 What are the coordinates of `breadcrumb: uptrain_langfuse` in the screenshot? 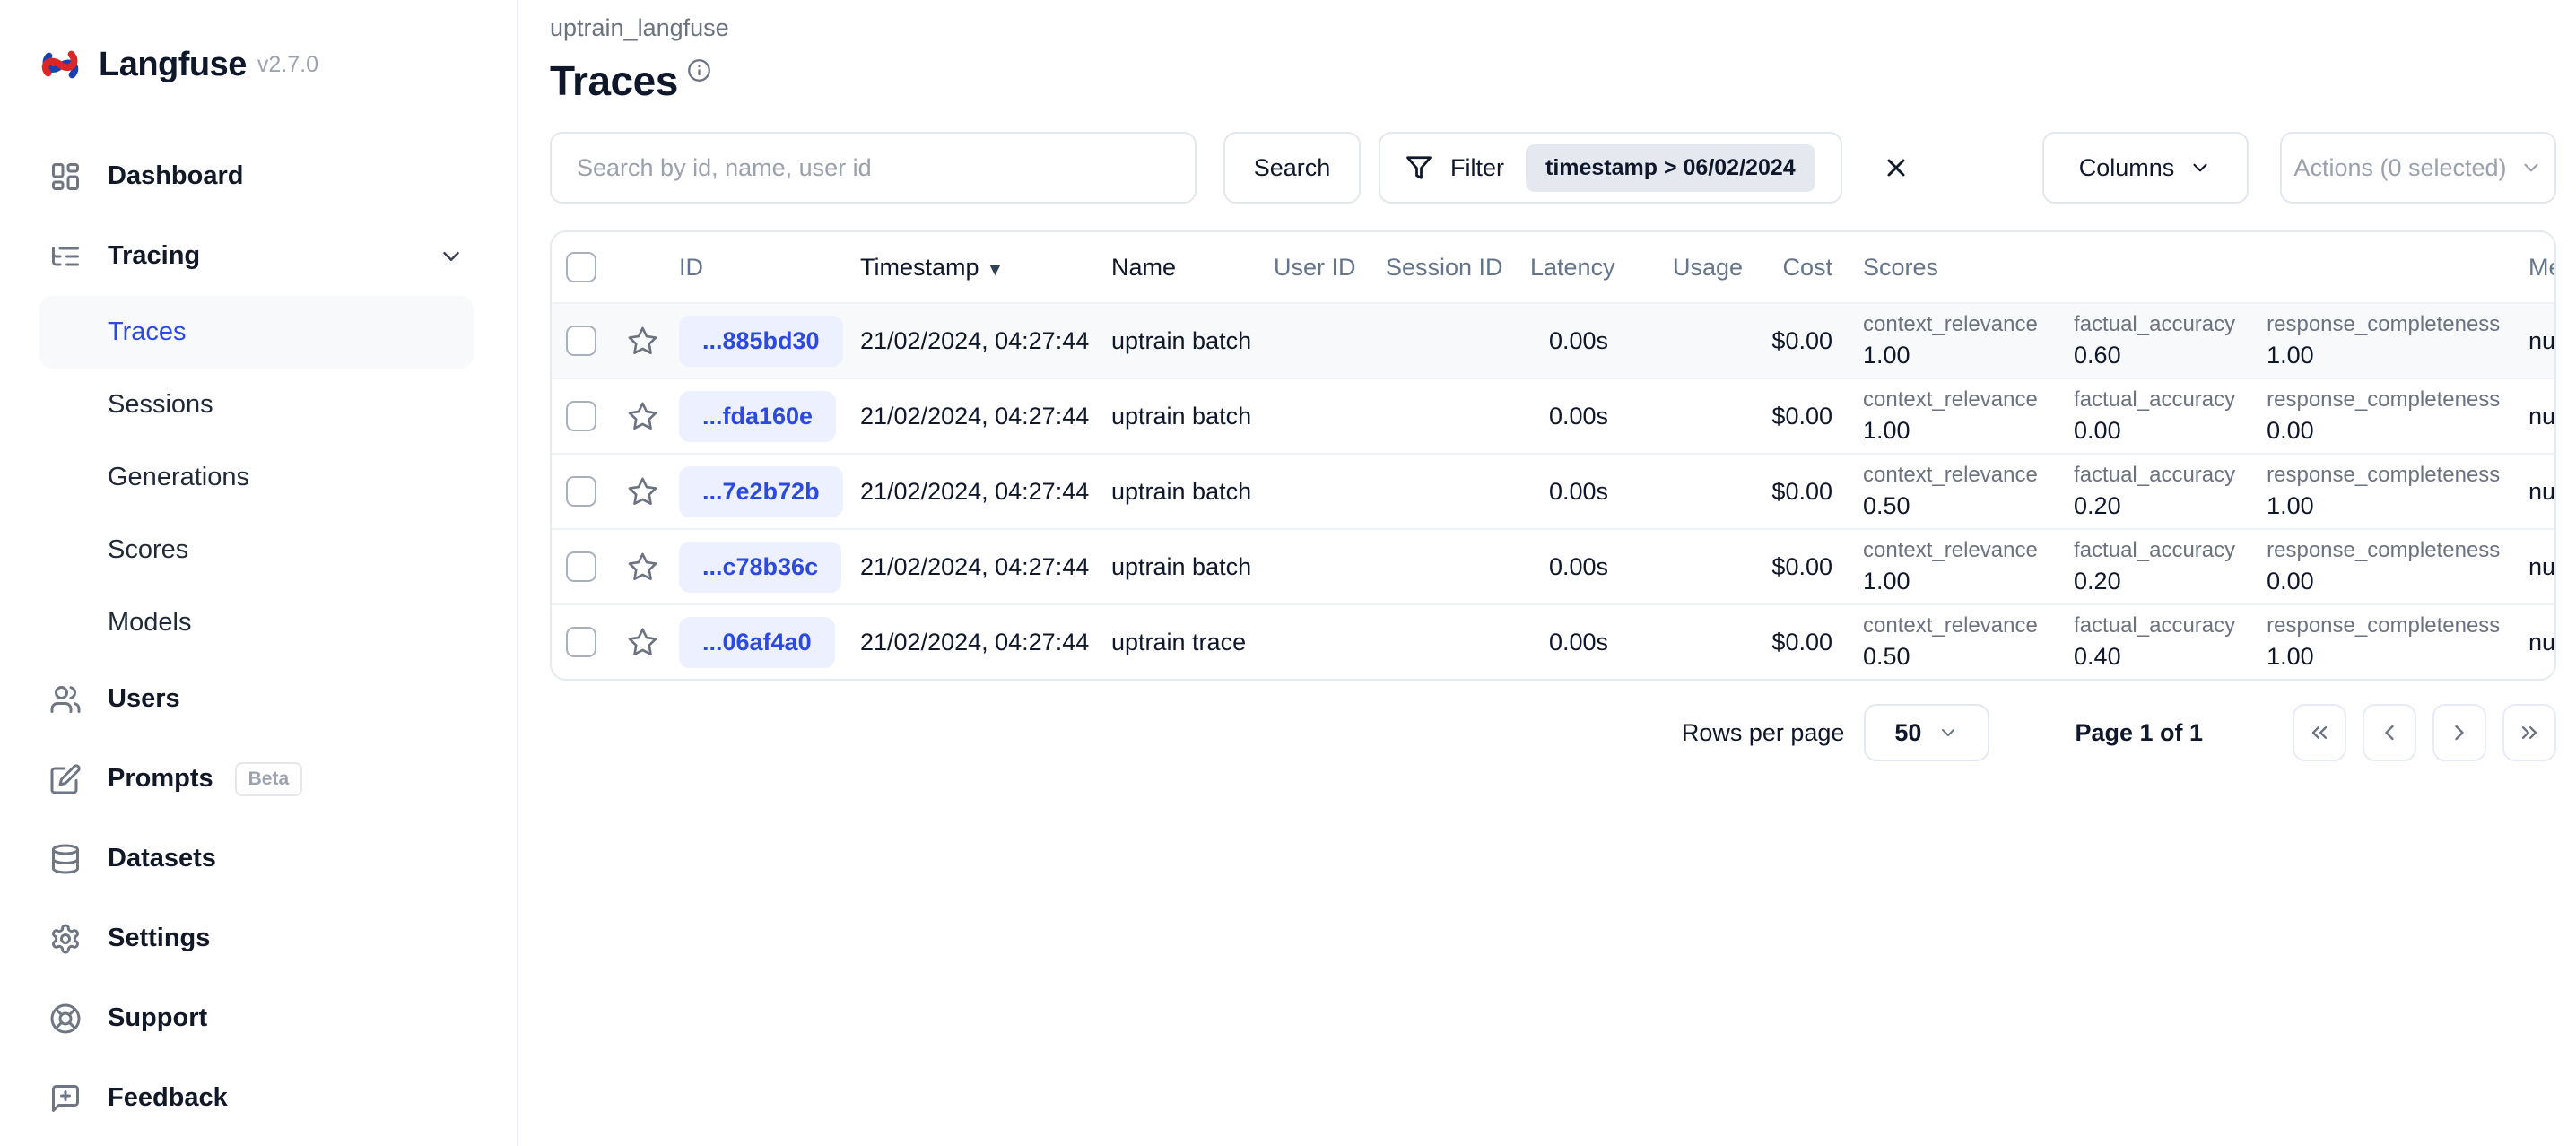 It's located at (1553, 28).